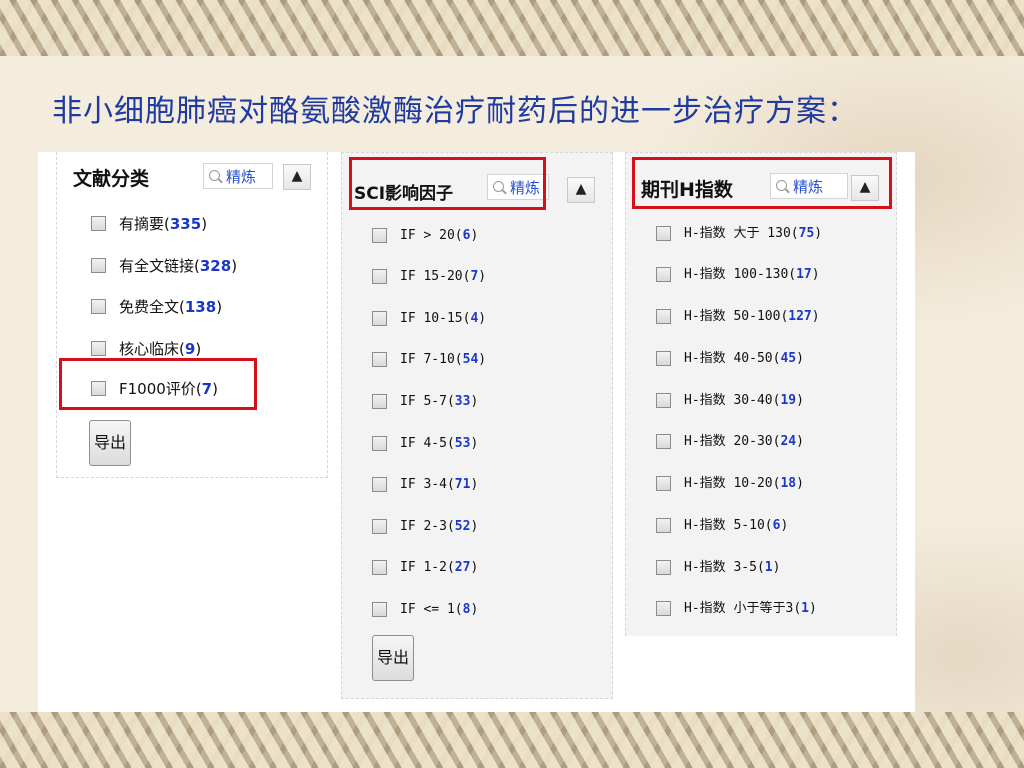 This screenshot has width=1024, height=768. I want to click on sci-export-button: 导出, so click(393, 658).